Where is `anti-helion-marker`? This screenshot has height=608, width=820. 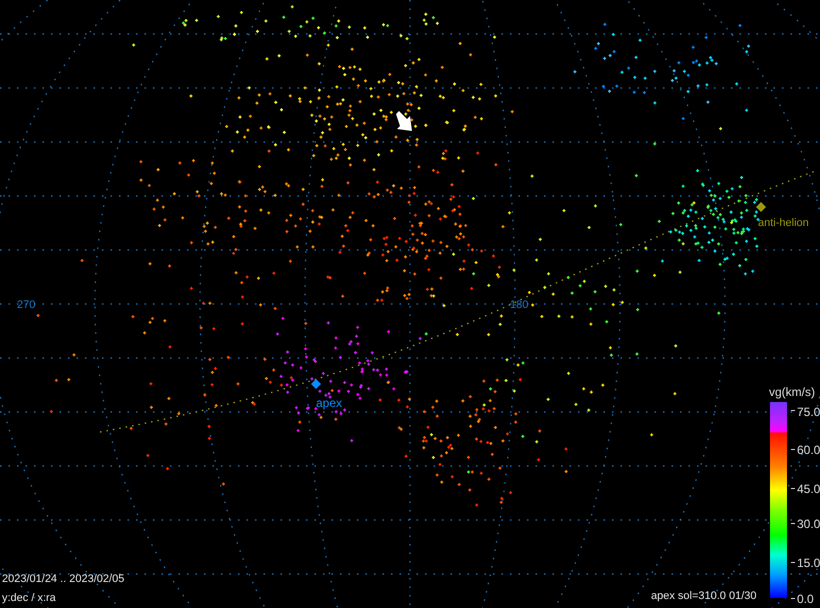 anti-helion-marker is located at coordinates (761, 207).